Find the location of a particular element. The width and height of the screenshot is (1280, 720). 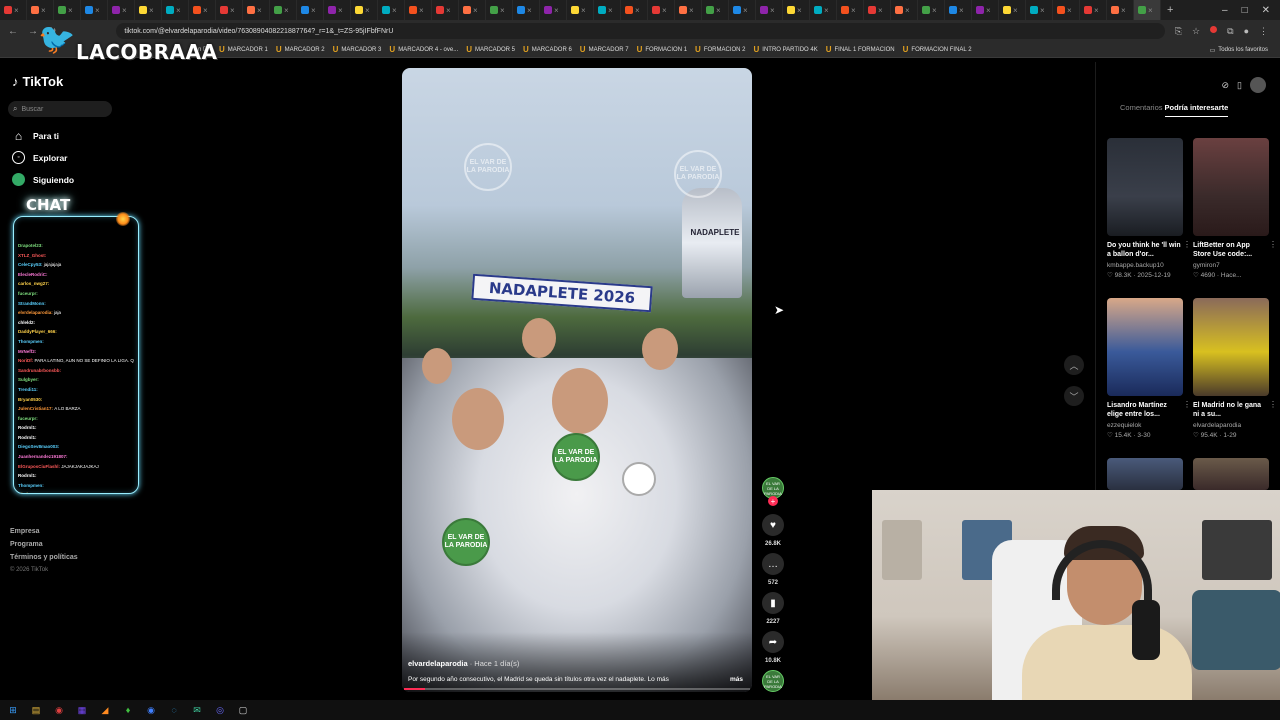

bookmark-item: U MARCADOR 5 is located at coordinates (490, 49).